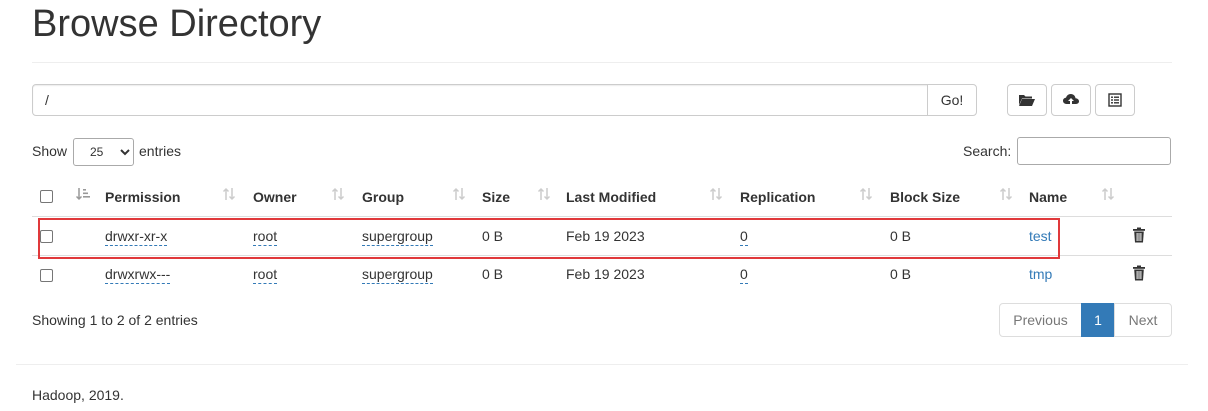  I want to click on entries-per-page-select: 25, so click(103, 152).